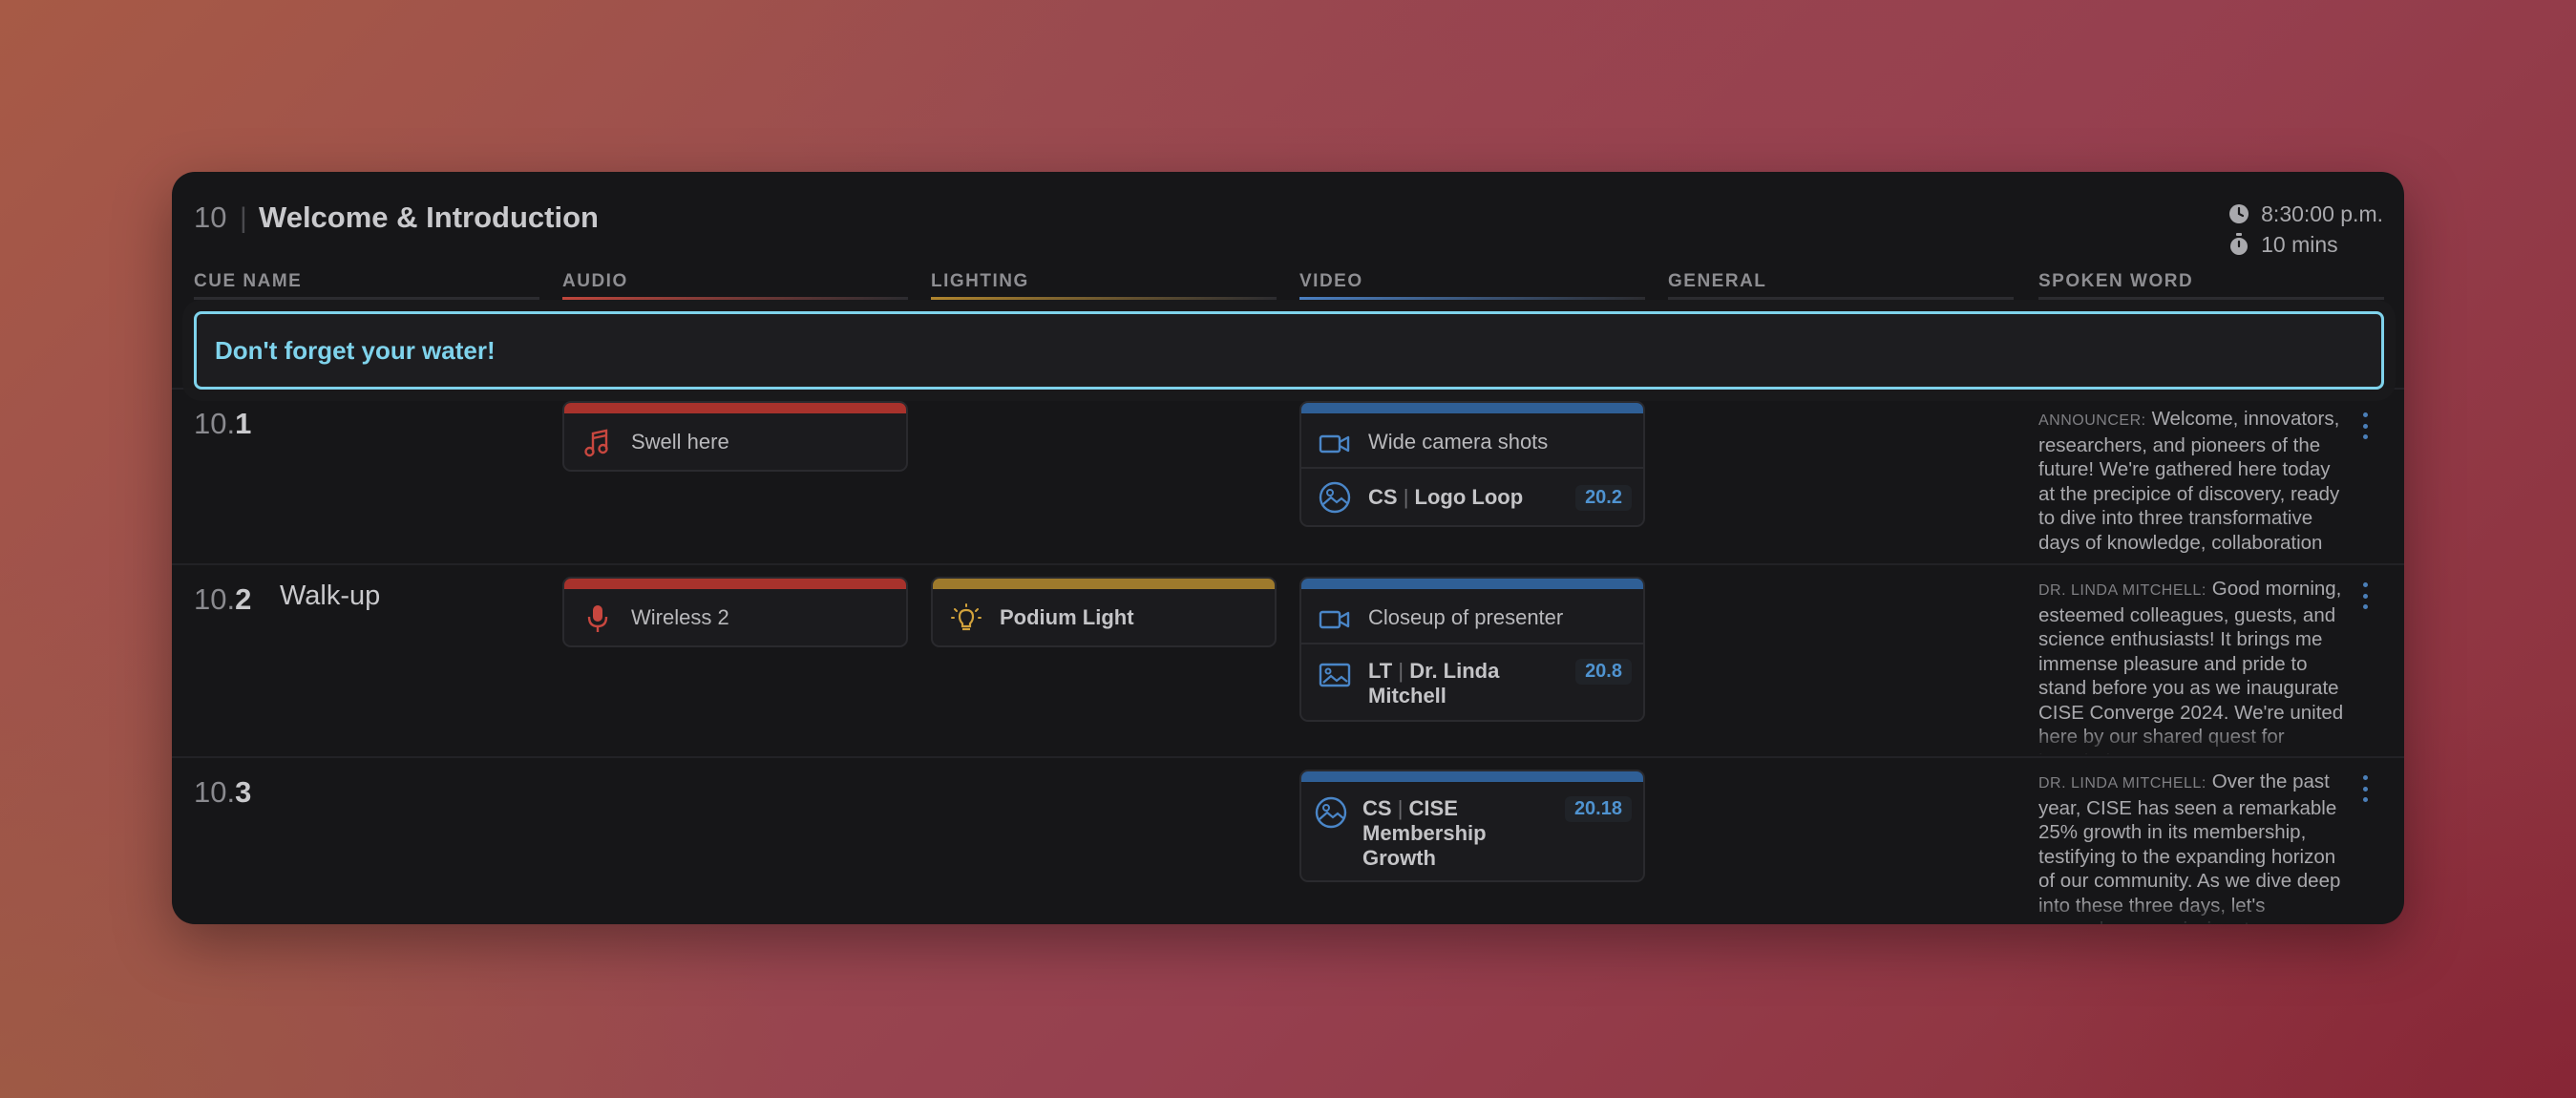 This screenshot has height=1098, width=2576. What do you see at coordinates (429, 218) in the screenshot?
I see `cue-title: Welcome & Introduction` at bounding box center [429, 218].